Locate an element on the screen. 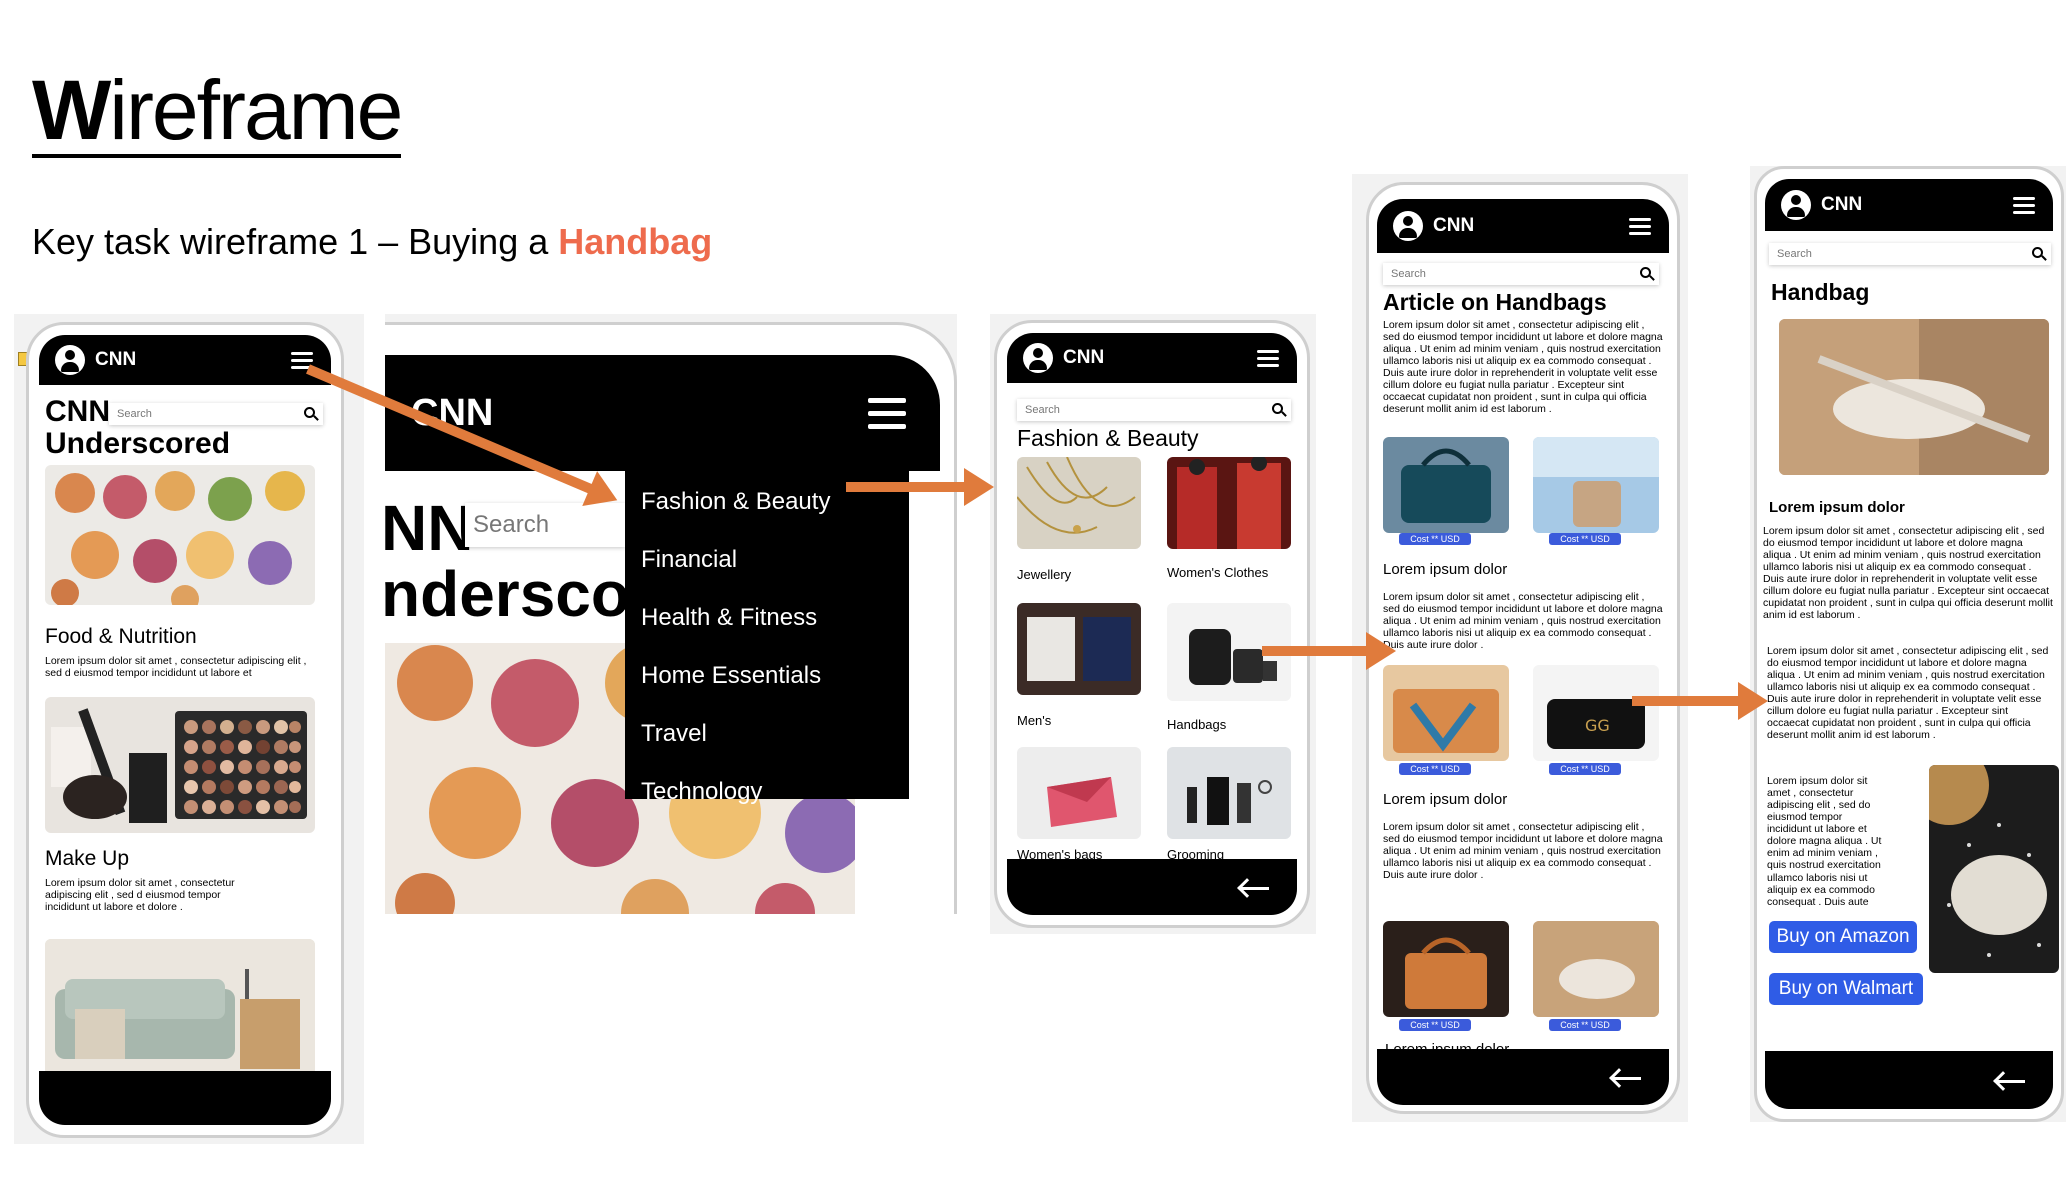 The height and width of the screenshot is (1178, 2070). product-image-4: GG is located at coordinates (1596, 713).